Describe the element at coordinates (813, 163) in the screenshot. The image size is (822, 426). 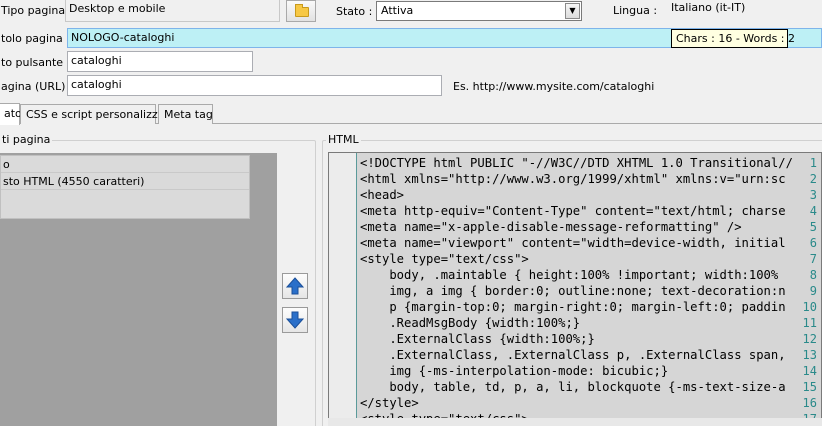
I see `line-number: 1` at that location.